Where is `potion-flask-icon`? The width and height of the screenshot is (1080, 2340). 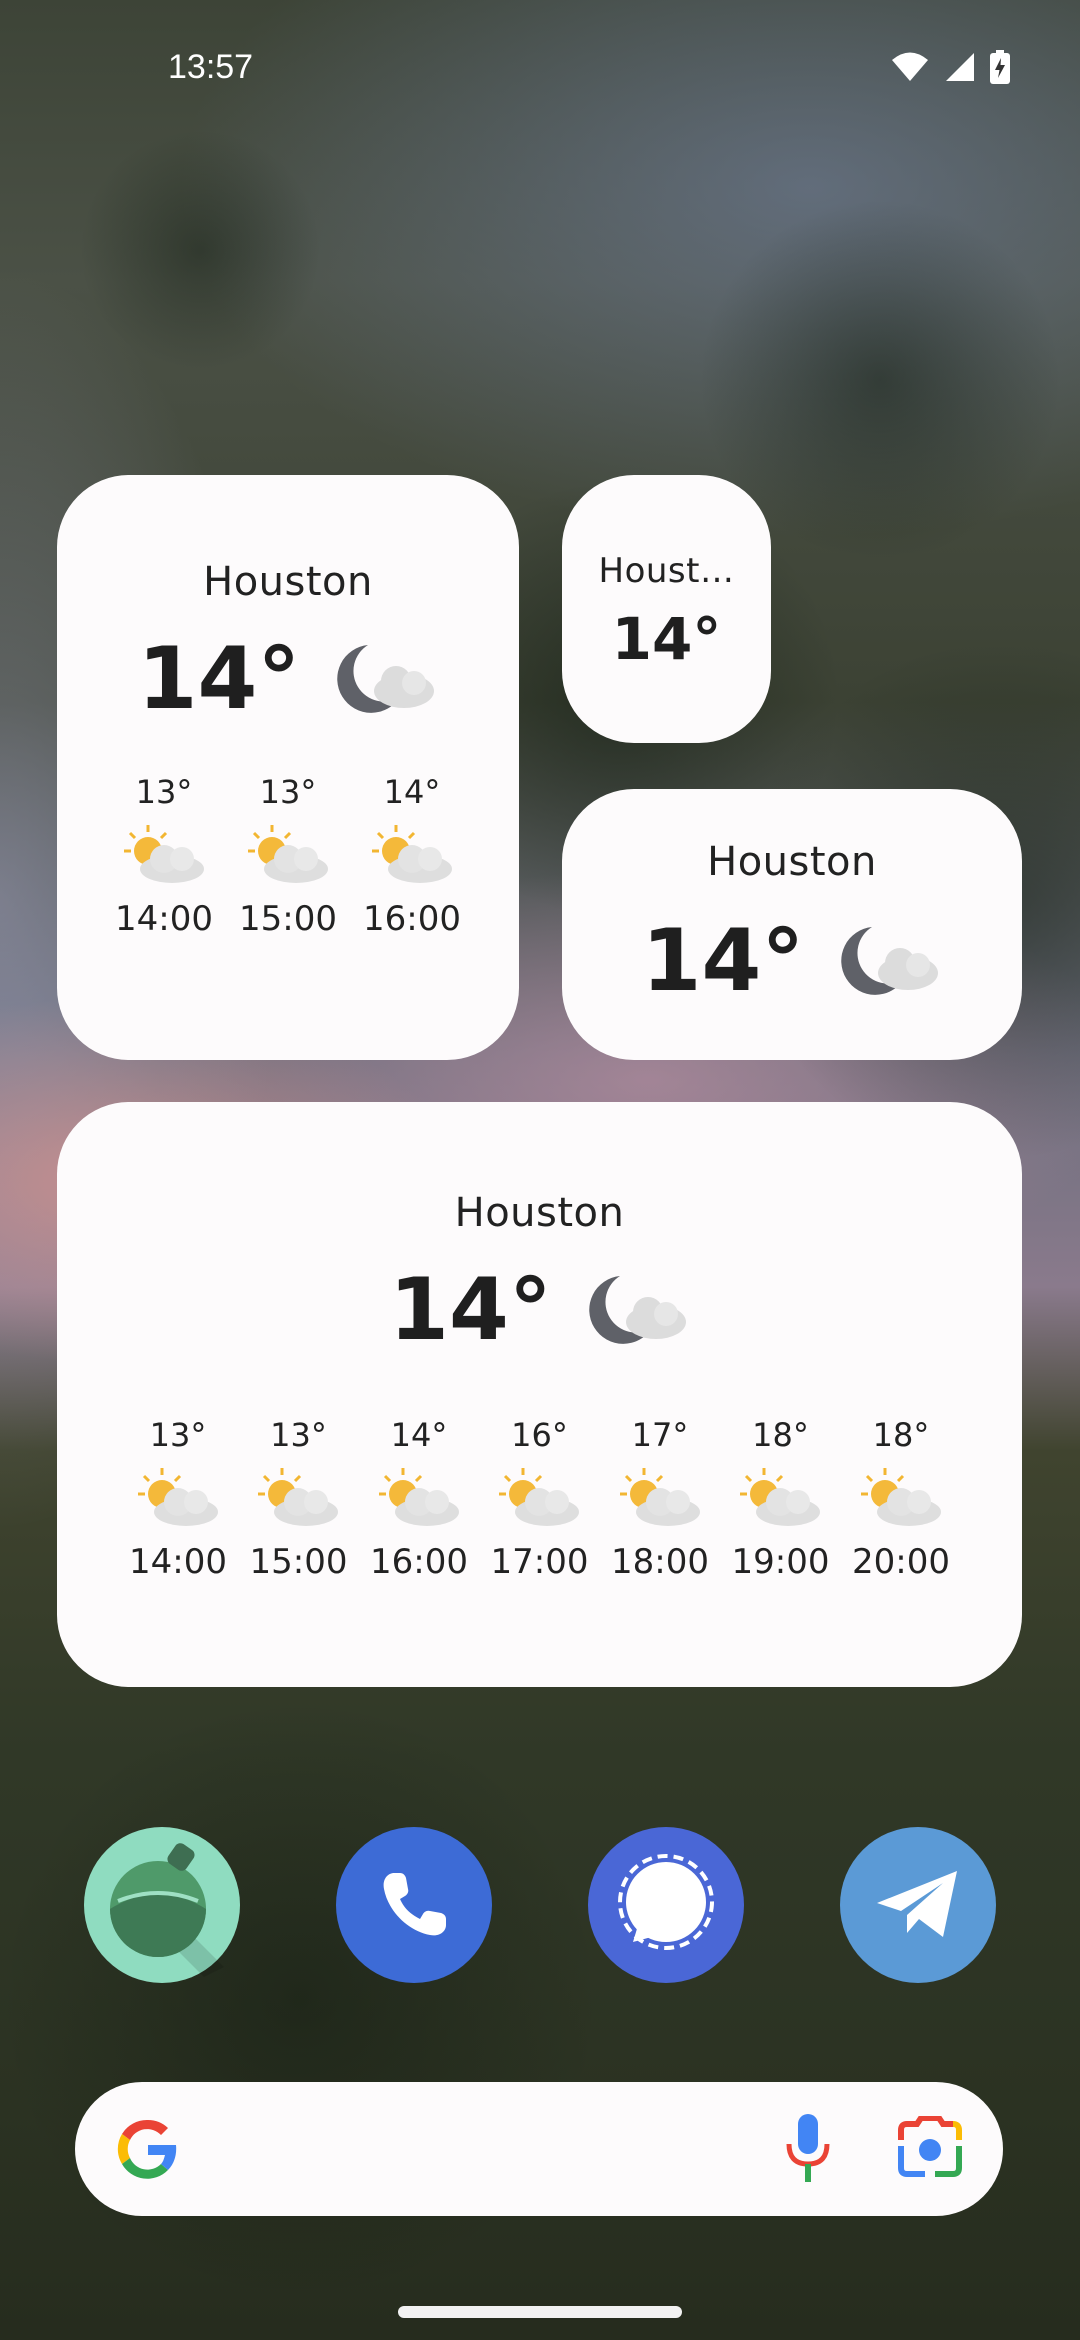
potion-flask-icon is located at coordinates (167, 1910).